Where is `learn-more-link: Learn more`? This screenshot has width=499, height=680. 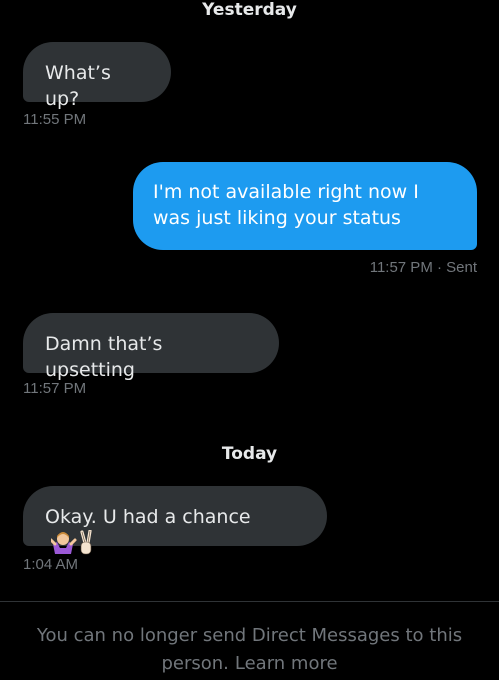
learn-more-link: Learn more is located at coordinates (286, 664).